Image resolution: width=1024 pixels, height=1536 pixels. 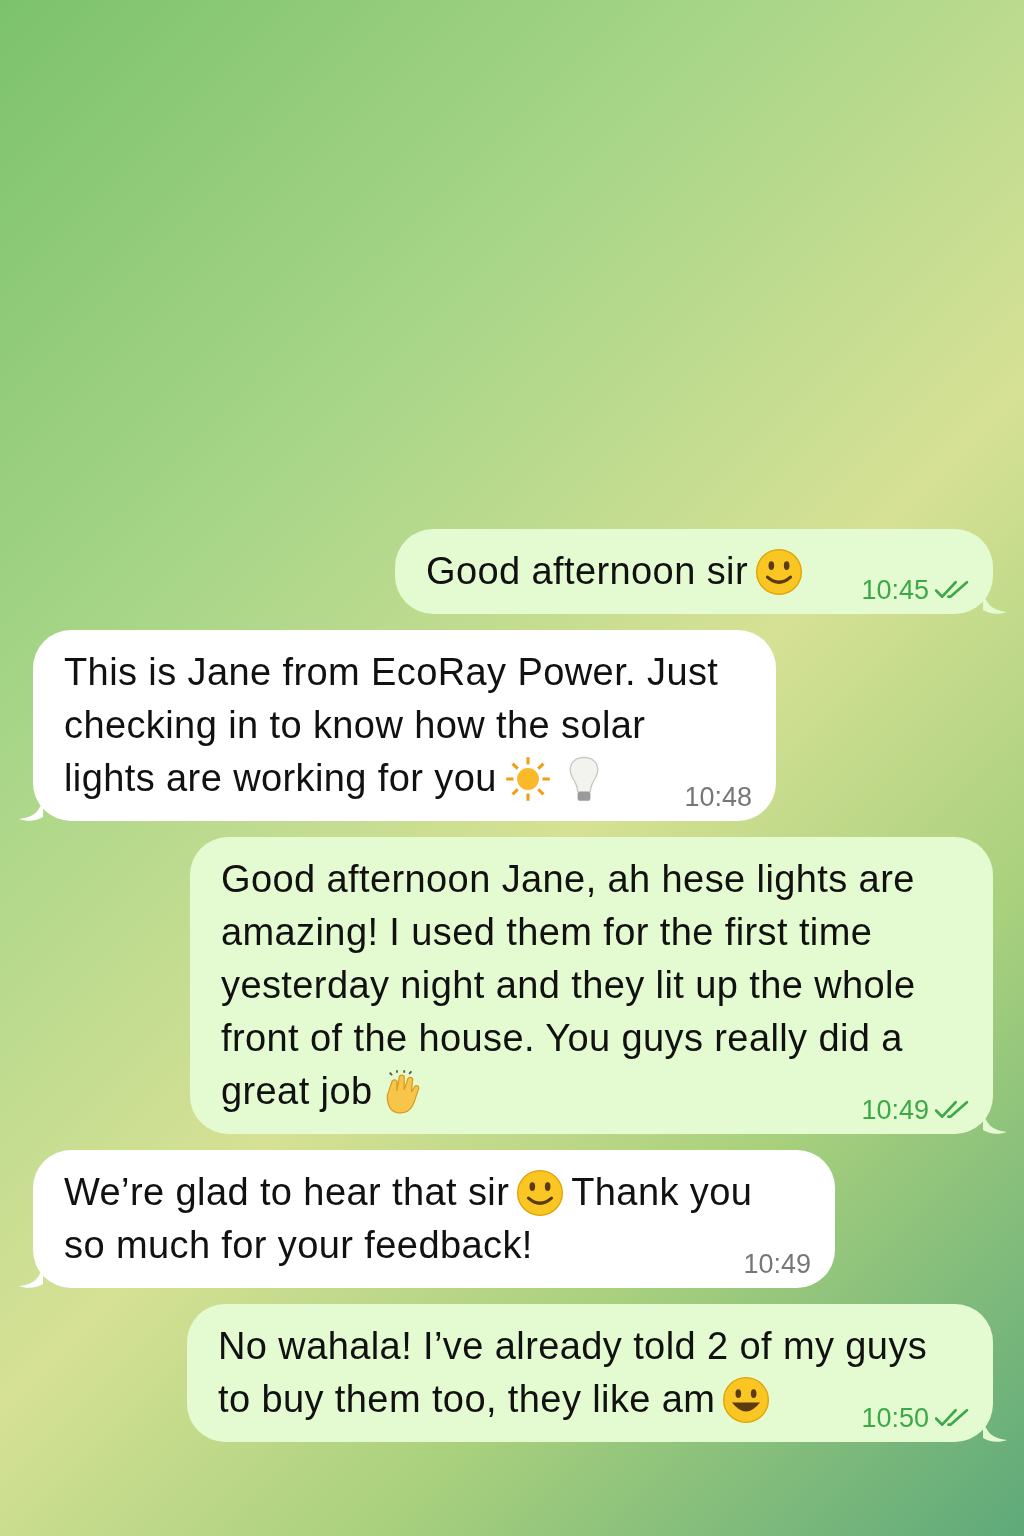 What do you see at coordinates (391, 672) in the screenshot?
I see `message-text: This is Jane from EcoRay Power. Just` at bounding box center [391, 672].